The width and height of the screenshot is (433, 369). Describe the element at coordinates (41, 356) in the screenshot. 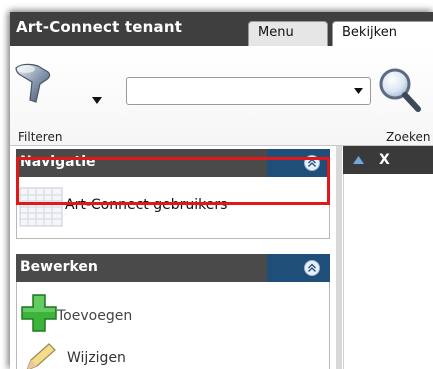

I see `pencil-icon` at that location.